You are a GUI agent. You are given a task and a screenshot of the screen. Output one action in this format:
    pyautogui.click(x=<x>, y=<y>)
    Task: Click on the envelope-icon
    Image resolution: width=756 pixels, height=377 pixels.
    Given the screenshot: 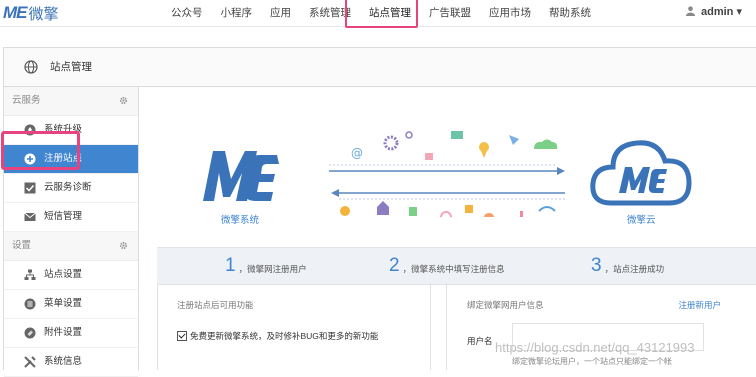 What is the action you would take?
    pyautogui.click(x=30, y=216)
    